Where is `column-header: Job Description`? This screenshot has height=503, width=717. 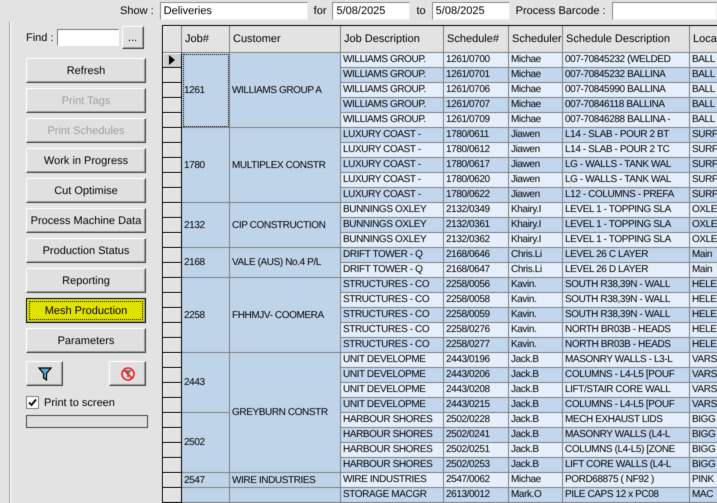 column-header: Job Description is located at coordinates (392, 39).